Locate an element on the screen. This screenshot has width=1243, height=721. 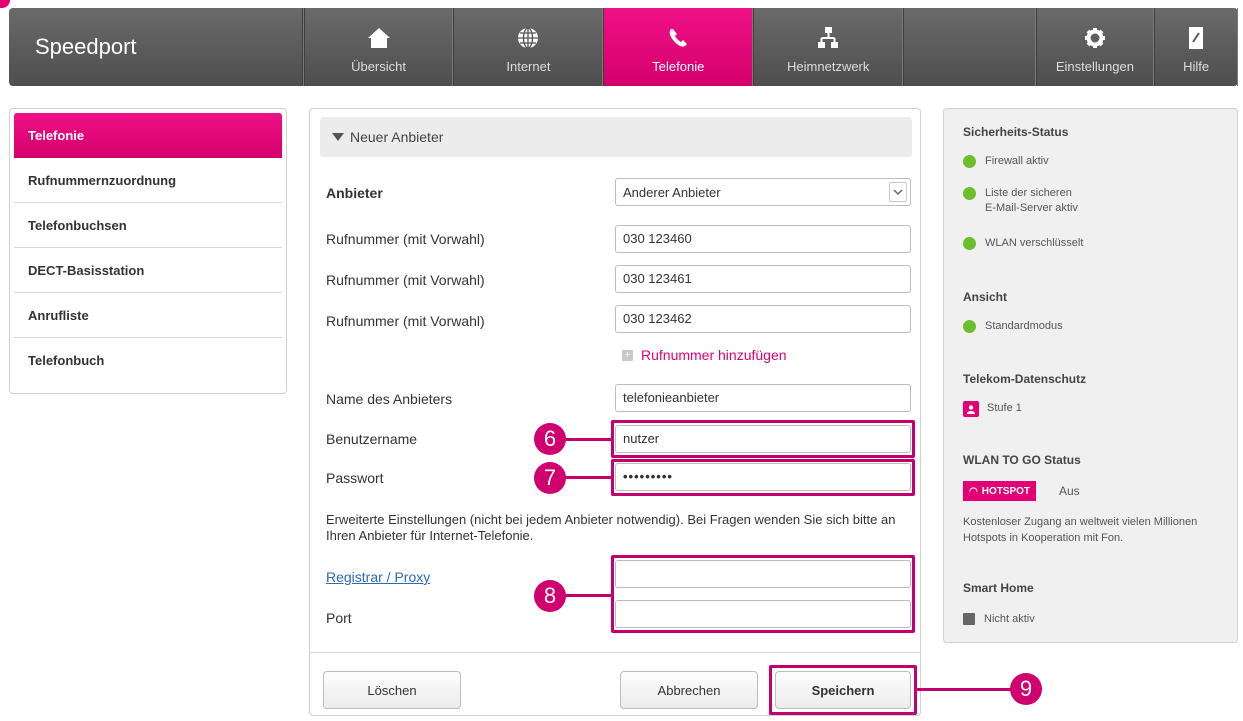
brand-logo: Speedport is located at coordinates (155, 47).